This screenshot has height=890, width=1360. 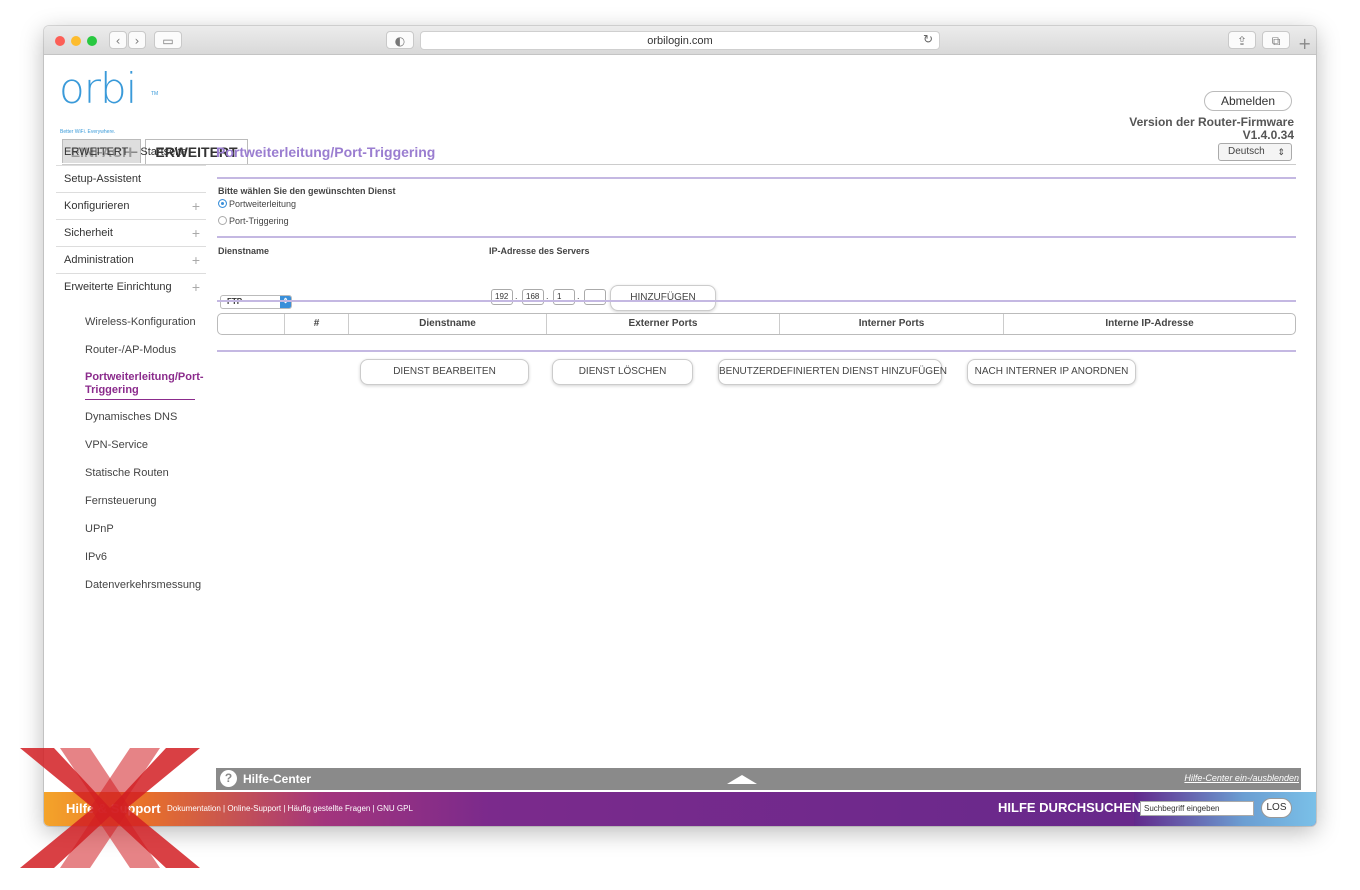 I want to click on column-header-service-name: Dienstname, so click(x=447, y=324).